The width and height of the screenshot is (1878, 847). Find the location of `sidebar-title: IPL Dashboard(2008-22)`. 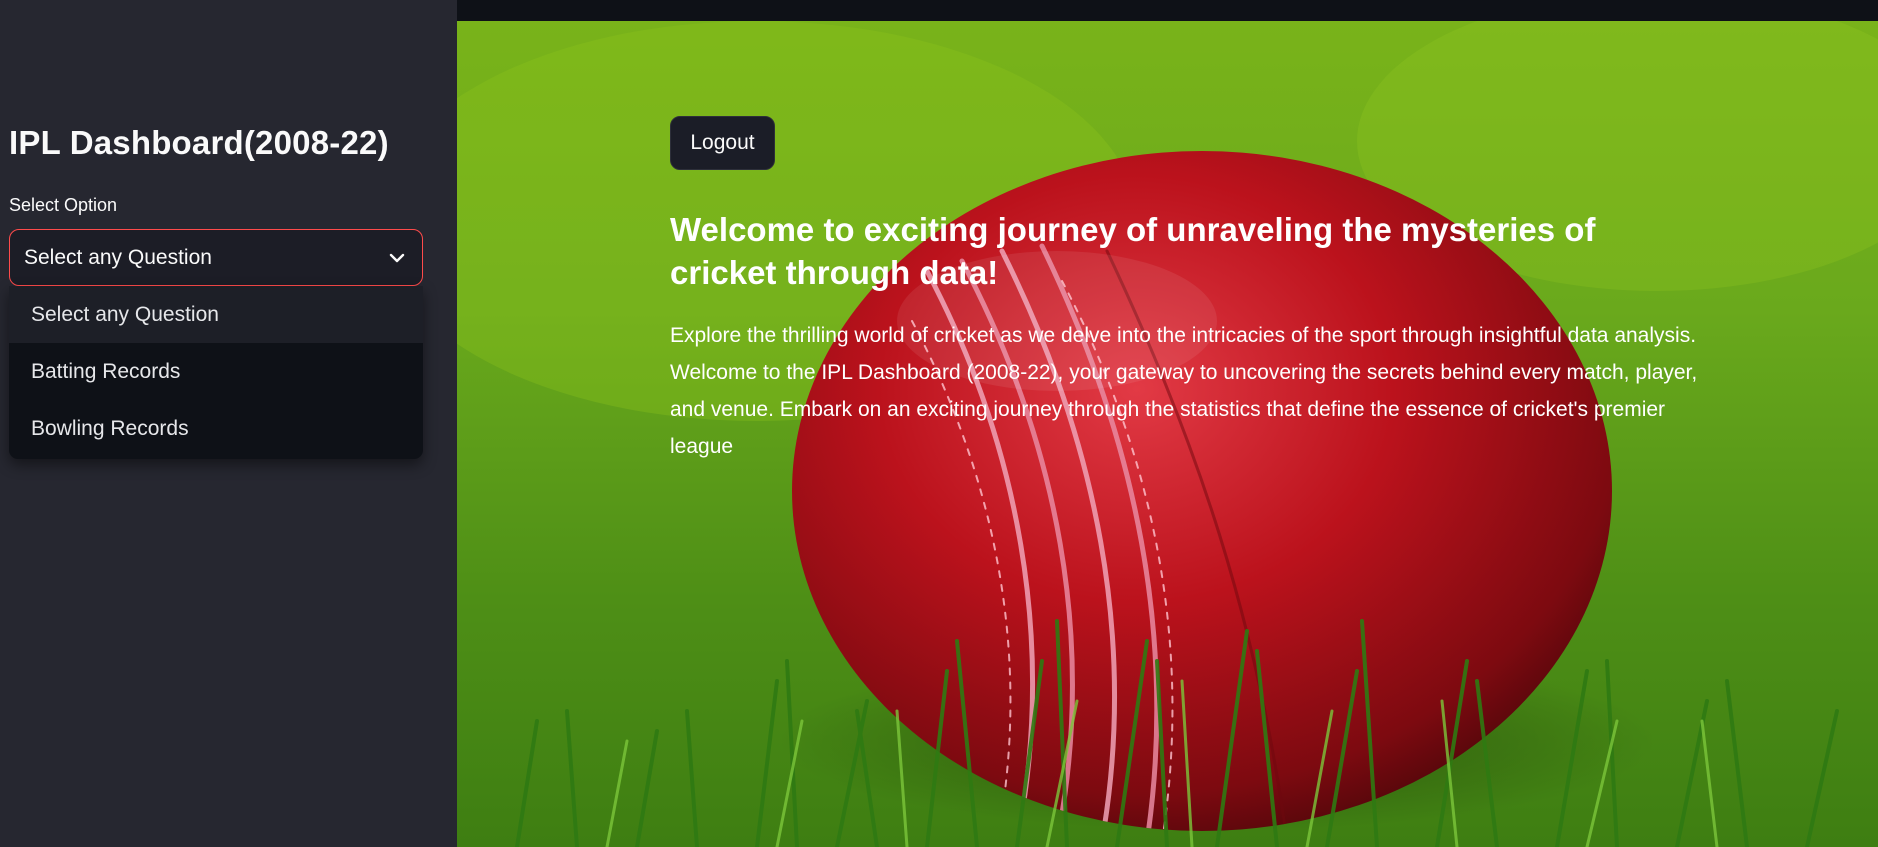

sidebar-title: IPL Dashboard(2008-22) is located at coordinates (199, 142).